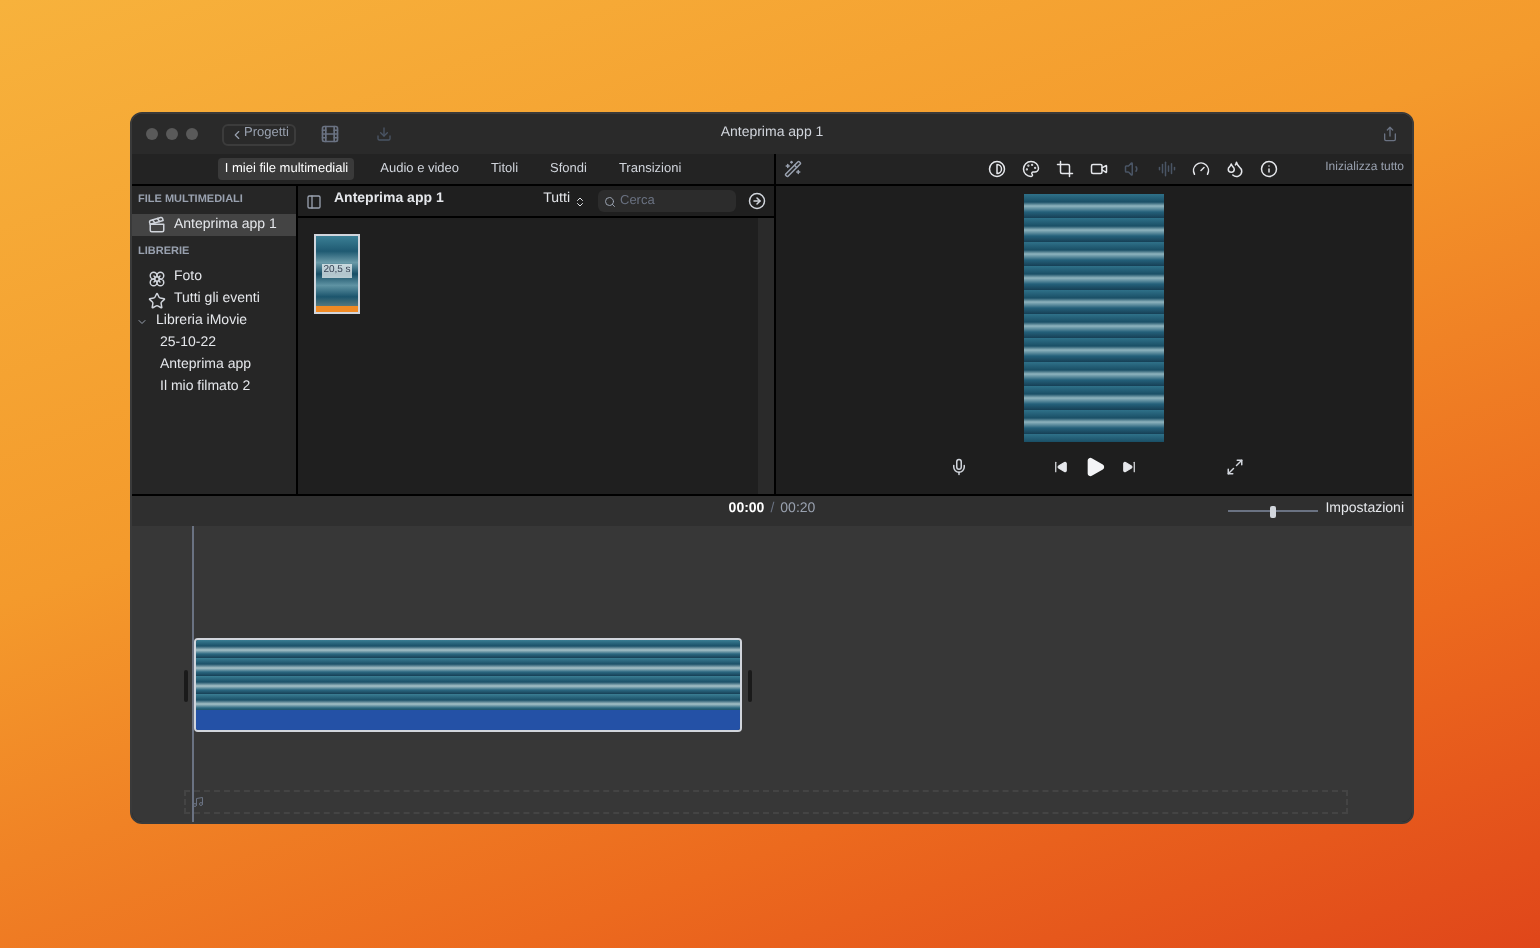 The width and height of the screenshot is (1540, 948). I want to click on speed-icon, so click(1201, 169).